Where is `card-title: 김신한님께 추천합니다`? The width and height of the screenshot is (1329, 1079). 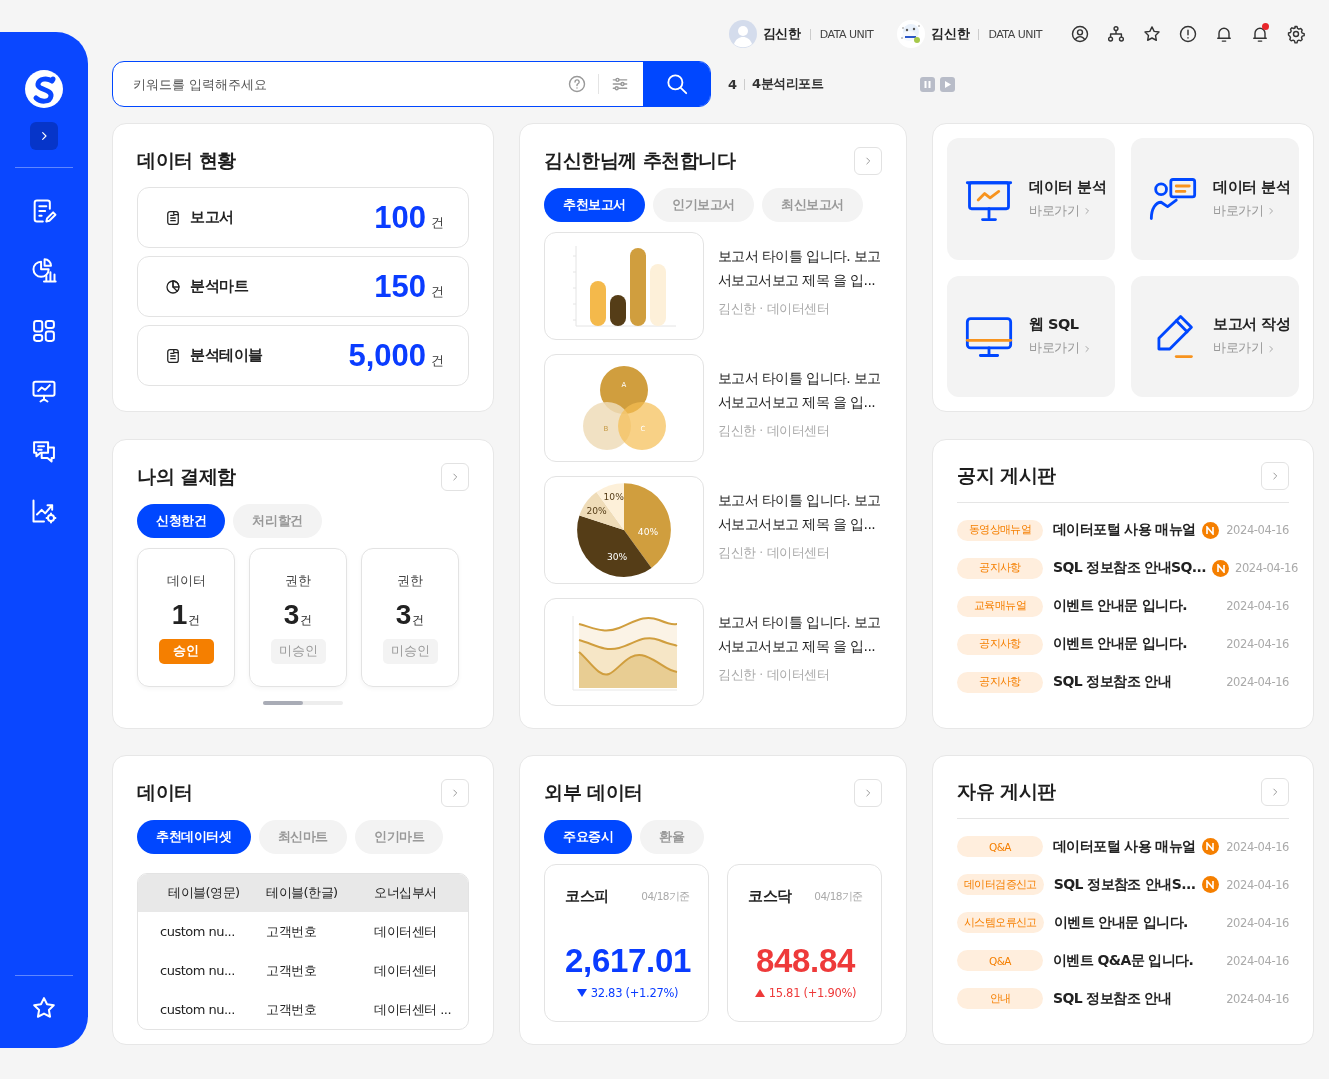 card-title: 김신한님께 추천합니다 is located at coordinates (640, 160).